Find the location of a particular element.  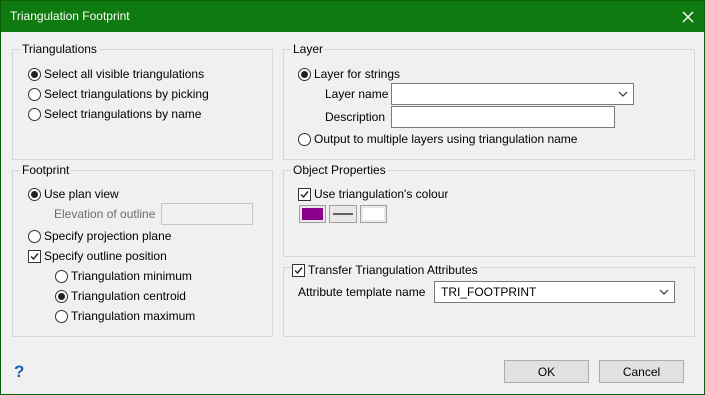

colour-fill is located at coordinates (312, 214).